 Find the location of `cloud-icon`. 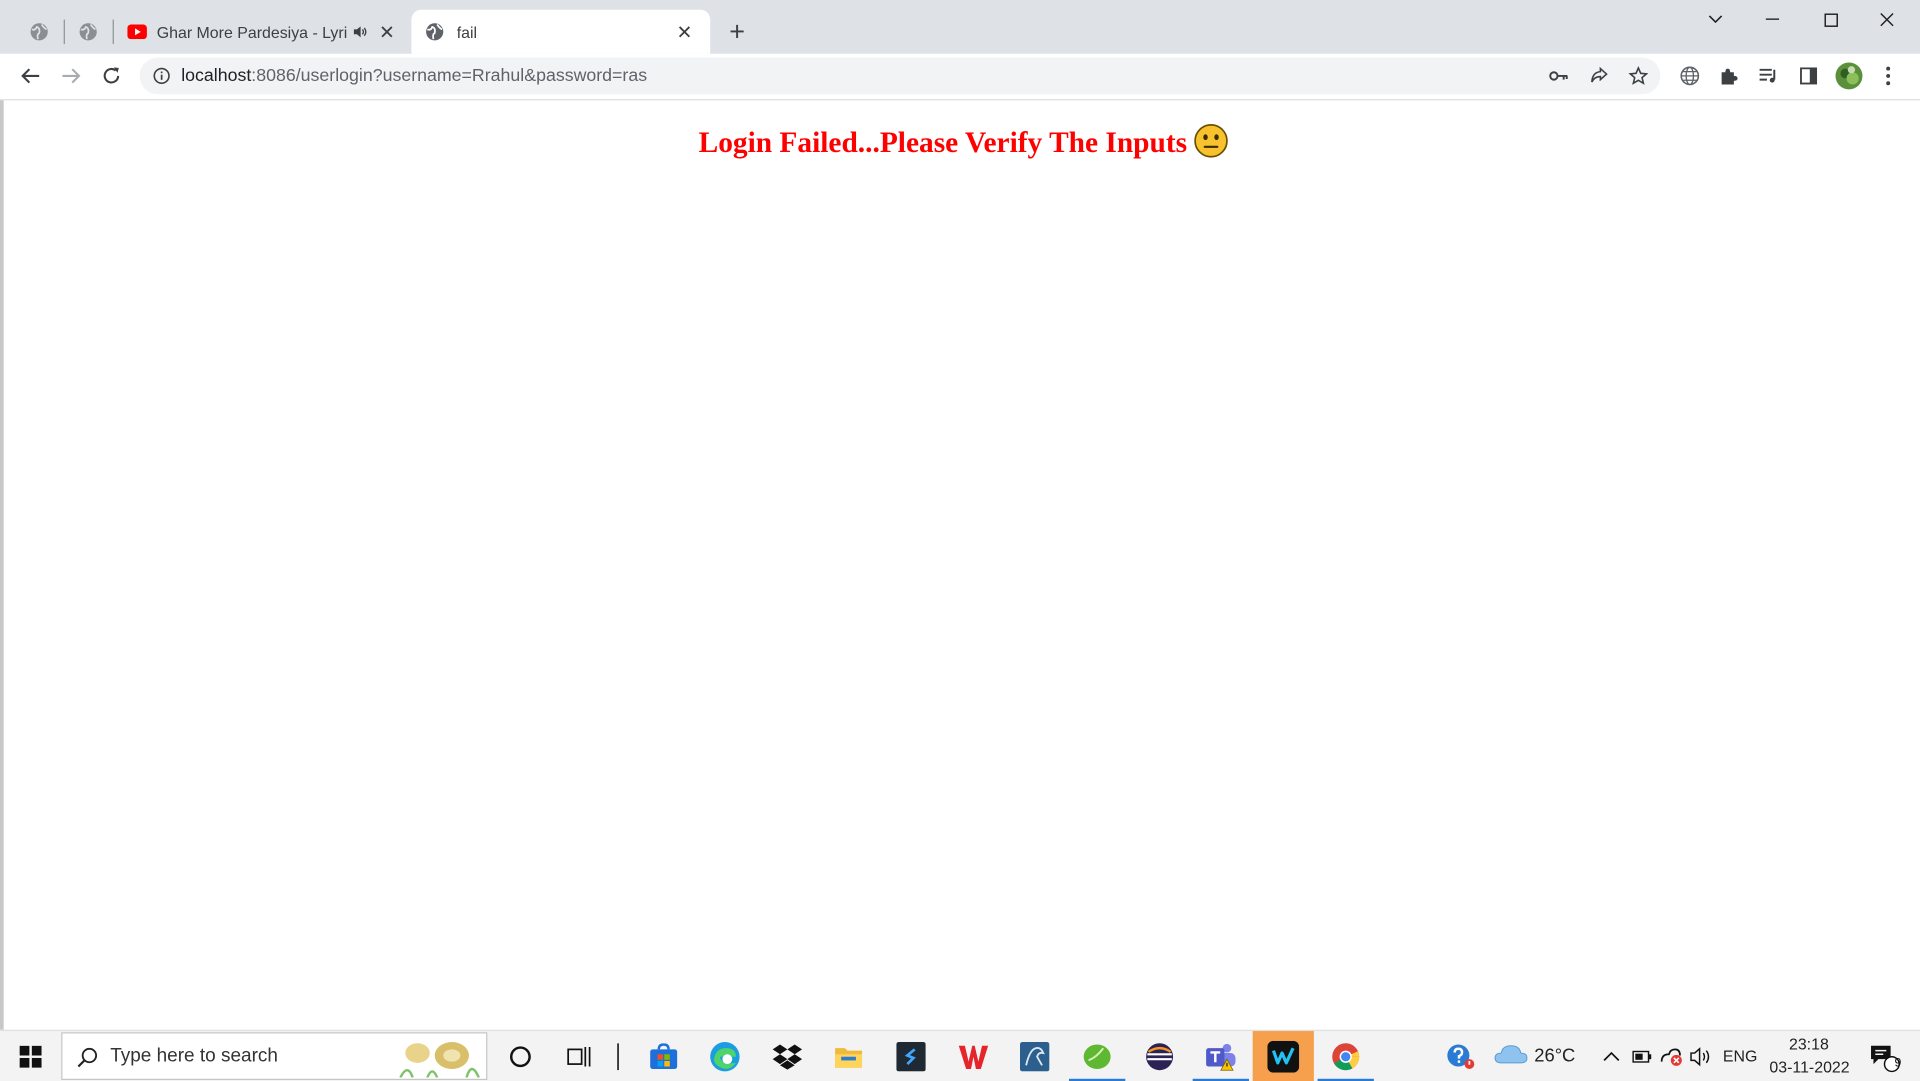

cloud-icon is located at coordinates (1511, 1054).